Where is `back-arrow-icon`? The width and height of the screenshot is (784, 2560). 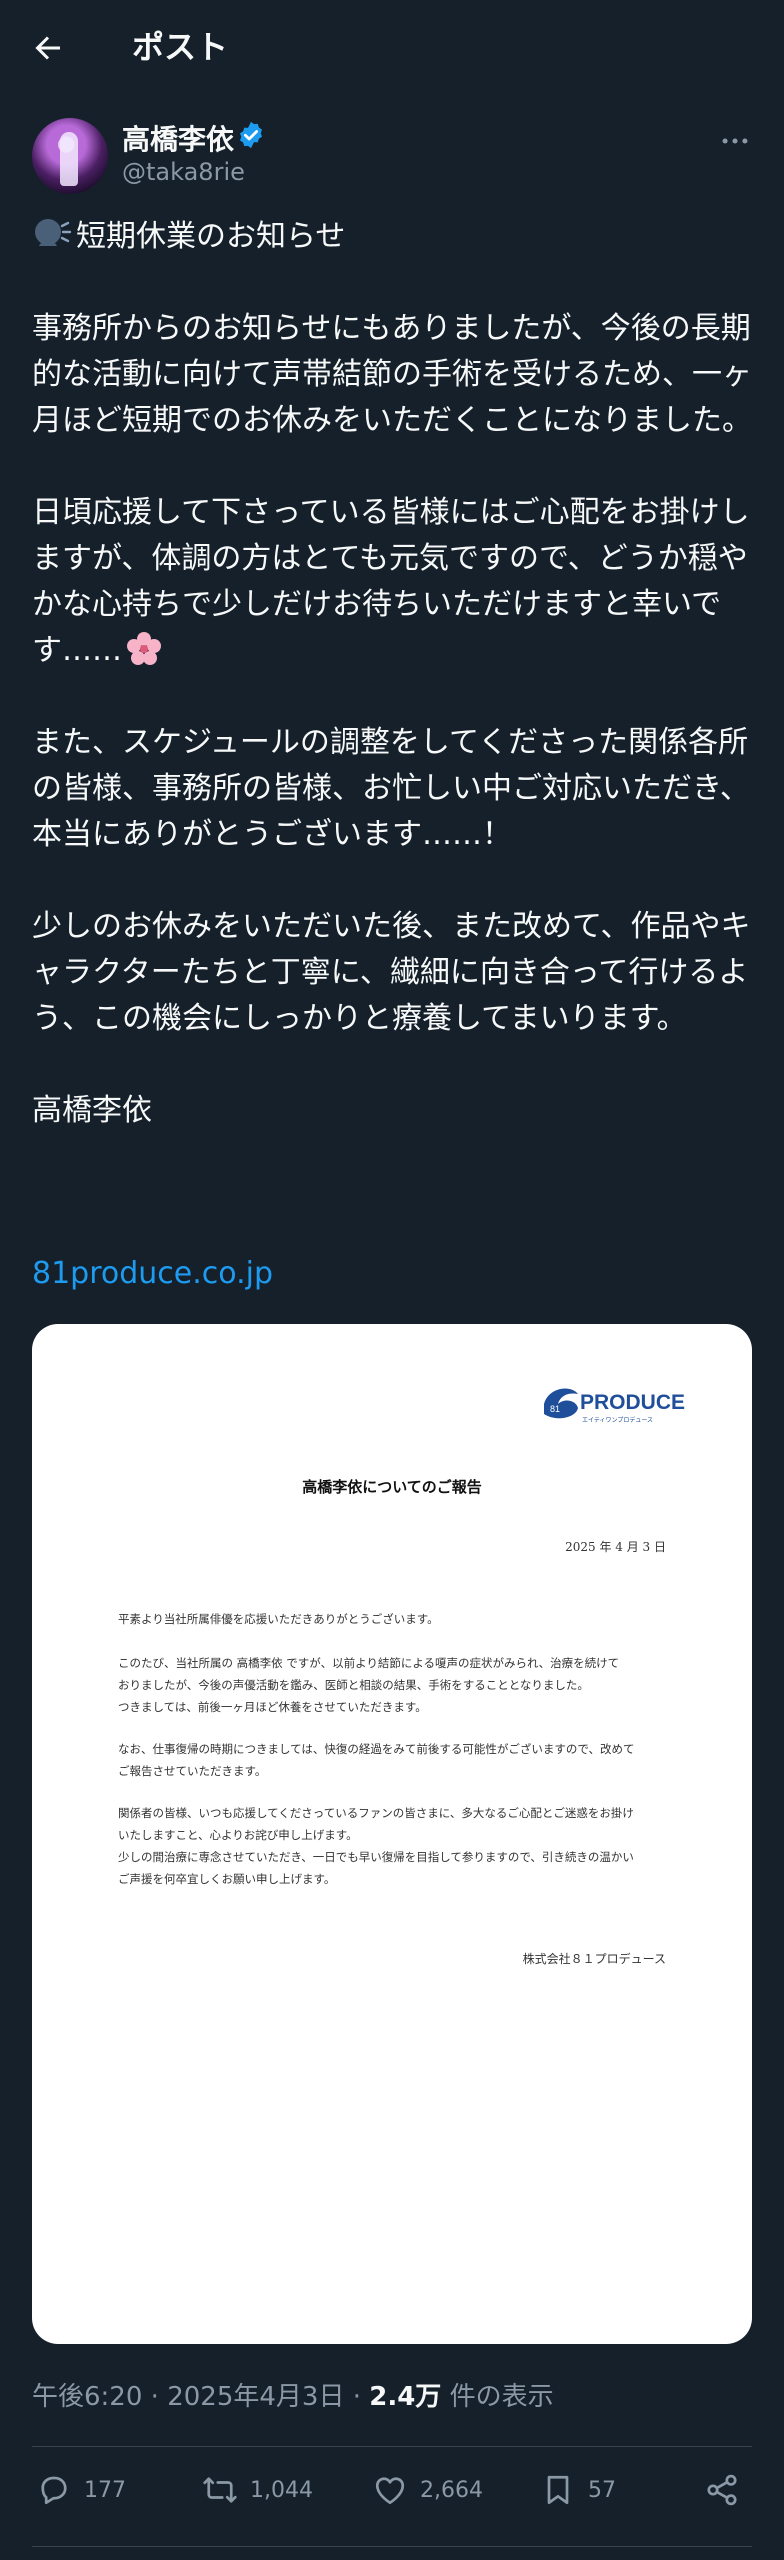
back-arrow-icon is located at coordinates (48, 48).